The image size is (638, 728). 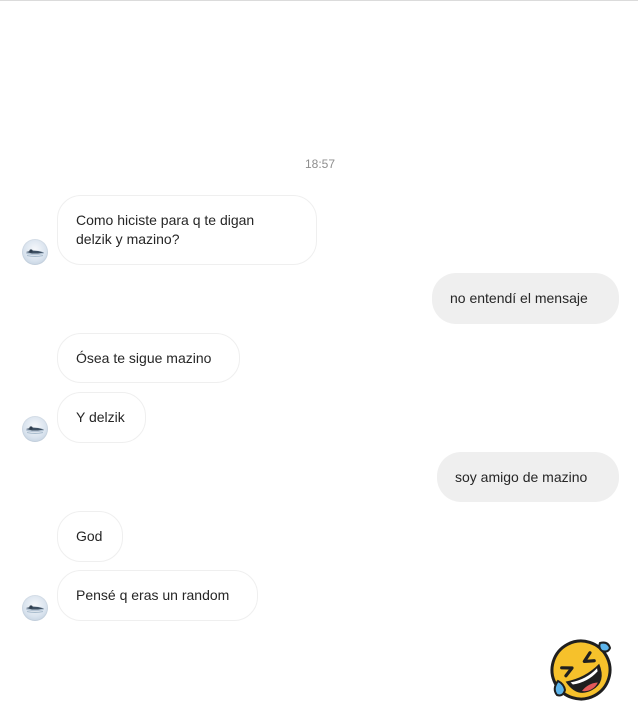 I want to click on rolling-on-the-floor-laughing-emoji-icon, so click(x=581, y=670).